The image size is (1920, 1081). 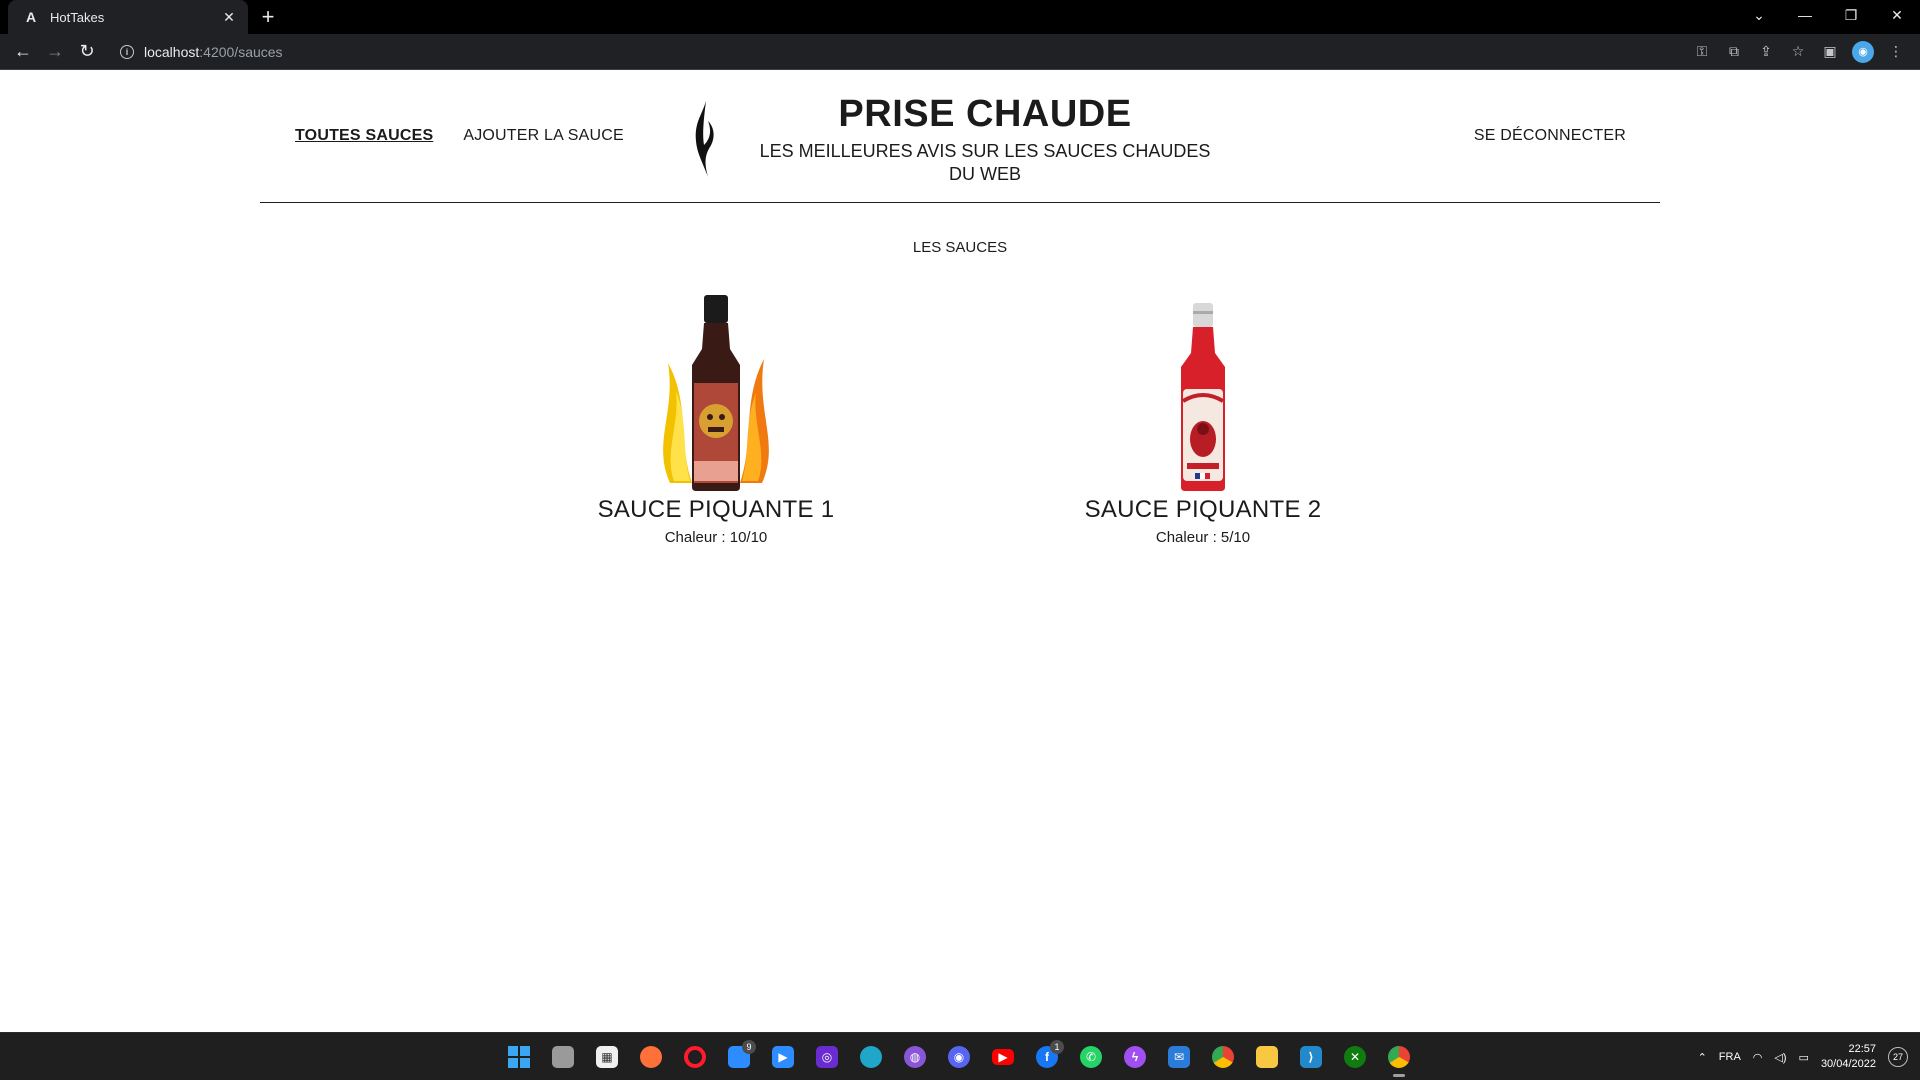 I want to click on tab-close-icon: ✕, so click(x=229, y=17).